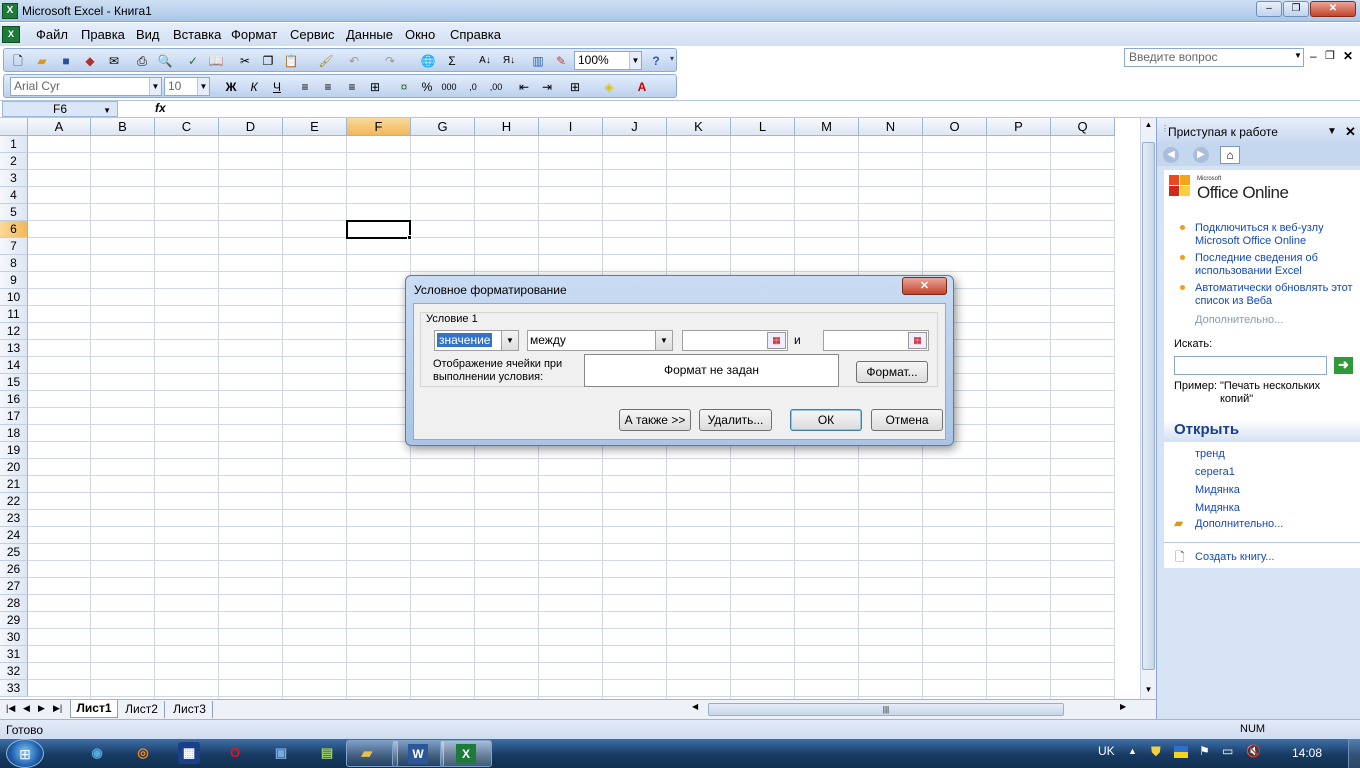  Describe the element at coordinates (876, 340) in the screenshot. I see `value-to-input: ▦` at that location.